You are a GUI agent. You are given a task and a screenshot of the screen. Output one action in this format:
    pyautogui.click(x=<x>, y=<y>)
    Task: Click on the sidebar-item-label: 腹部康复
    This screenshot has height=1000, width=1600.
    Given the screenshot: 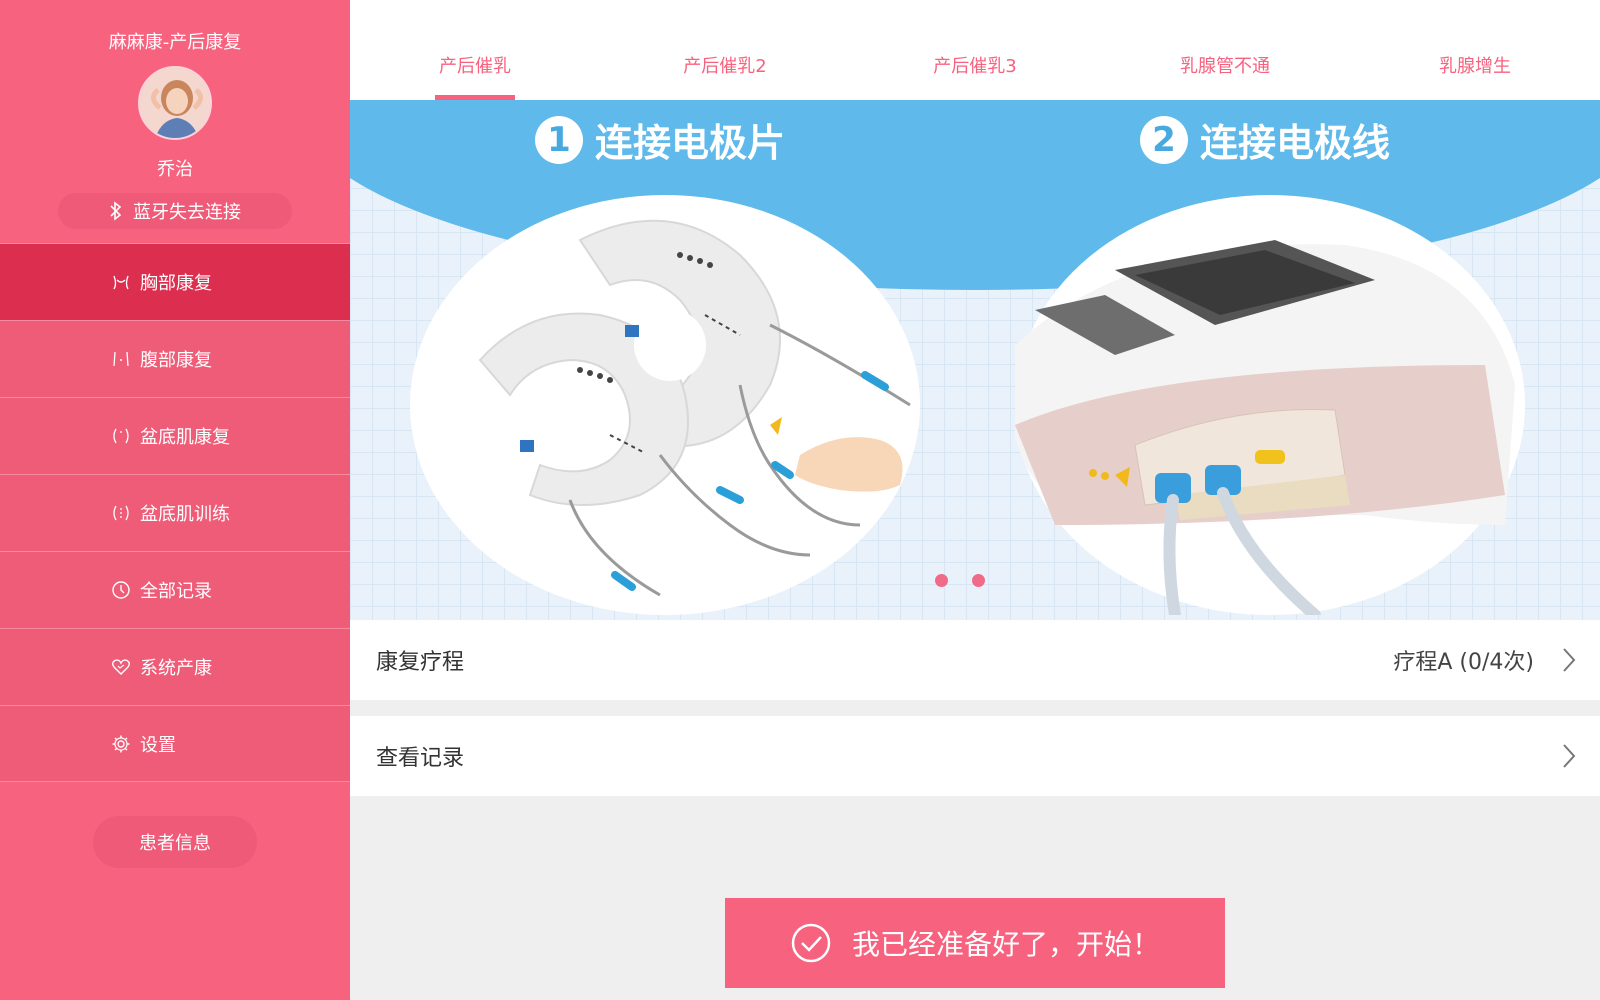 What is the action you would take?
    pyautogui.click(x=176, y=360)
    